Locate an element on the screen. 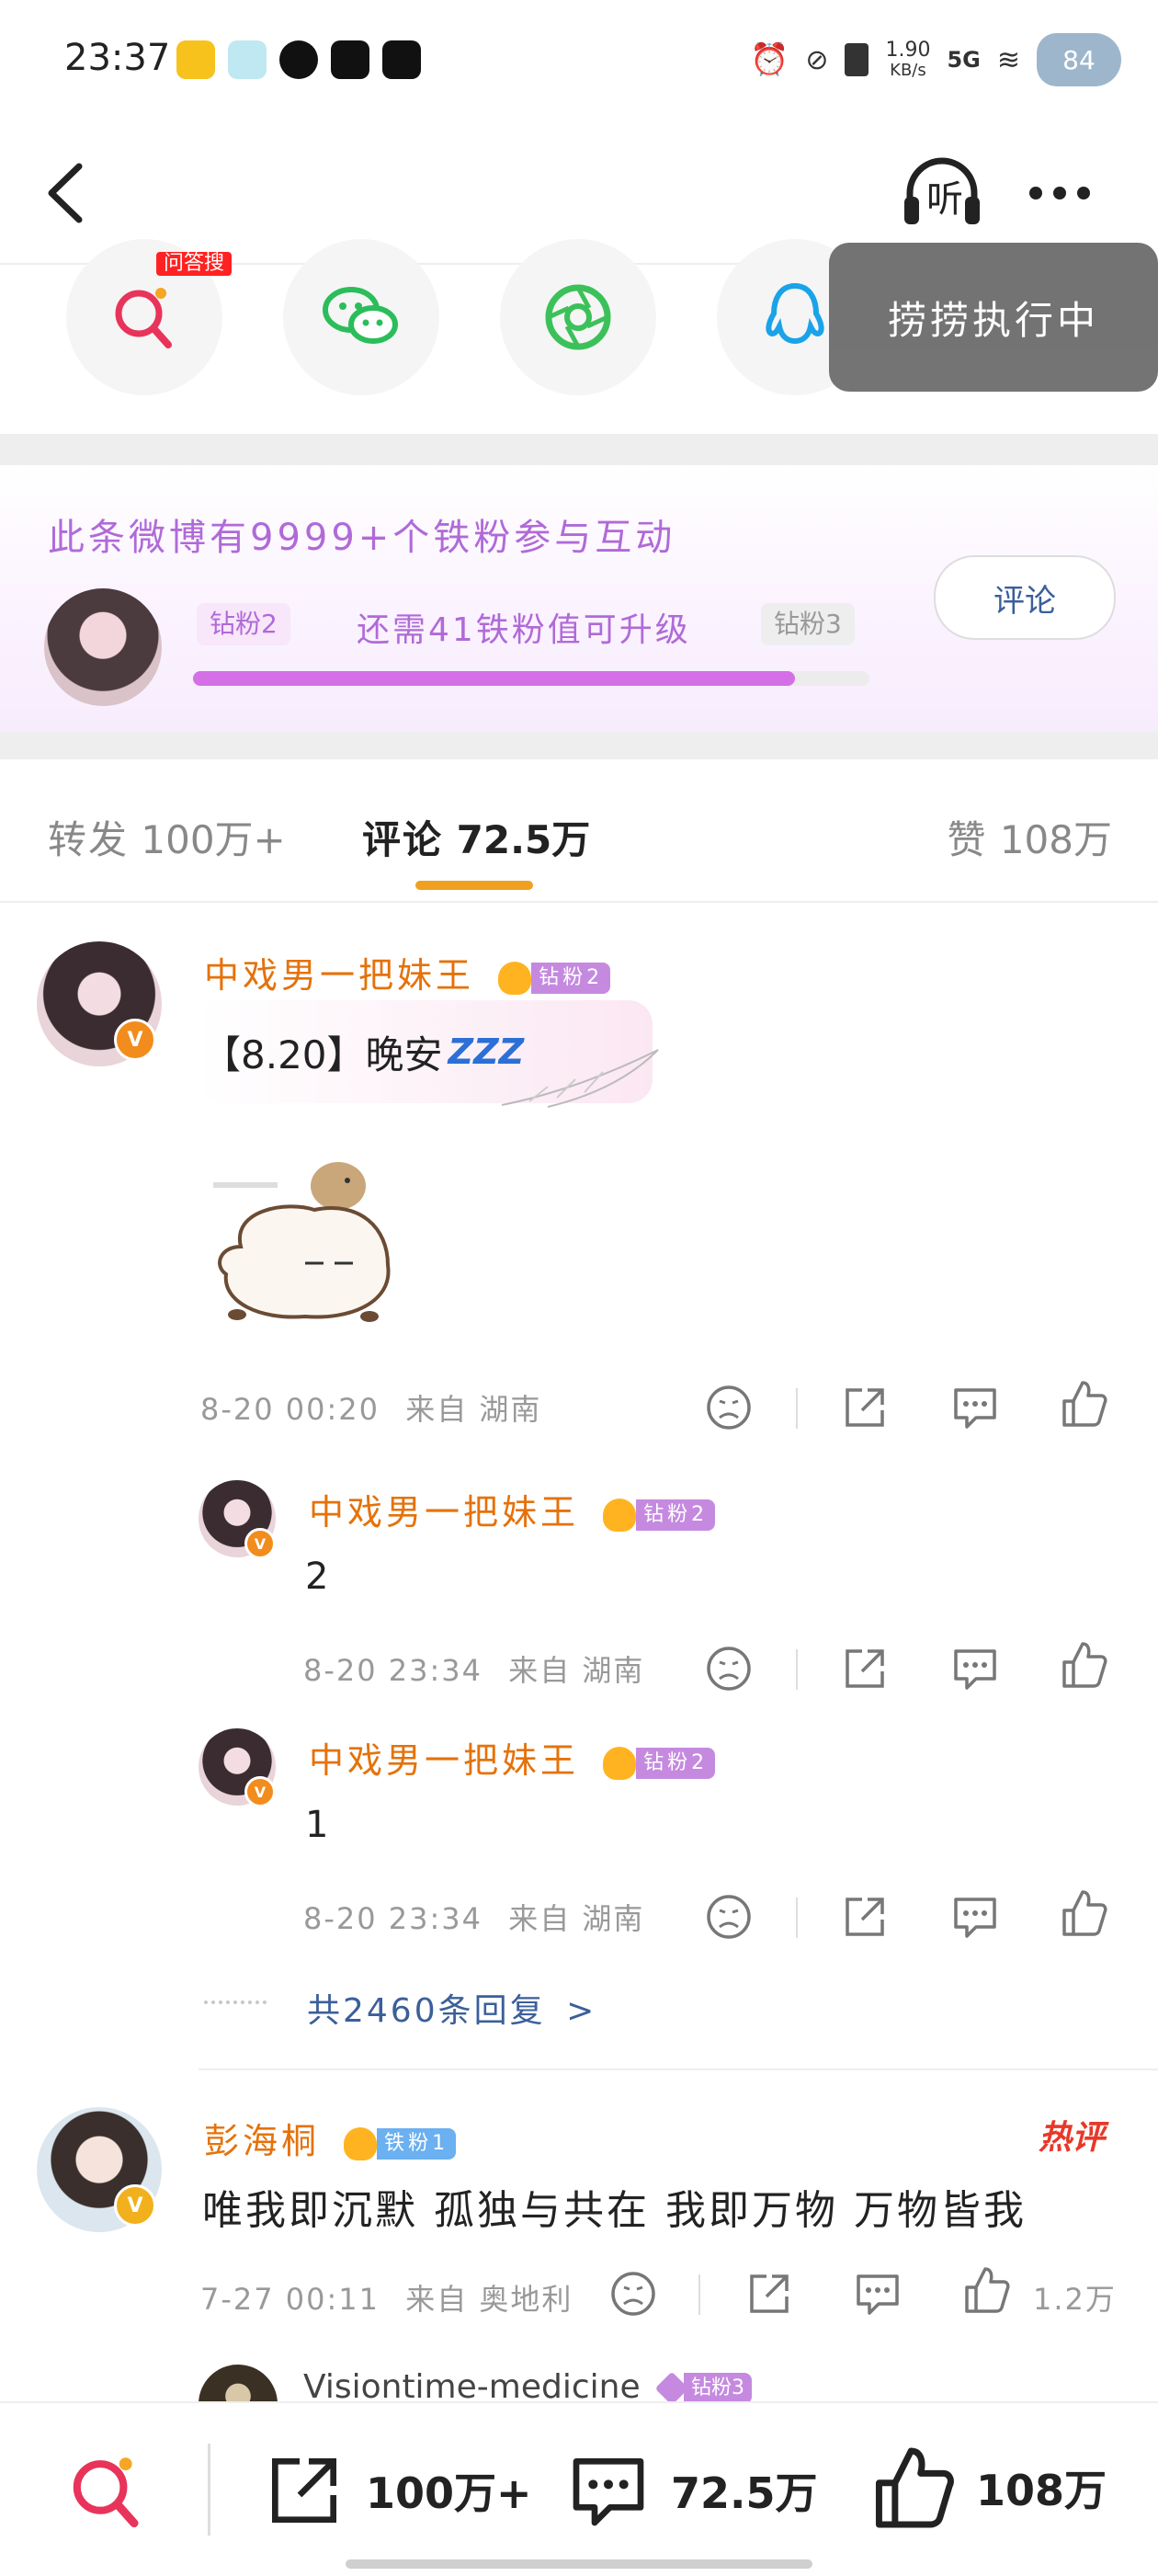 This screenshot has width=1158, height=2576. wechat-icon is located at coordinates (361, 315).